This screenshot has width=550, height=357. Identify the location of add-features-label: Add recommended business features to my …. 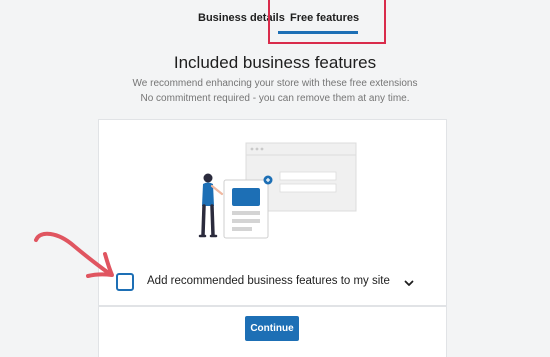
(268, 281).